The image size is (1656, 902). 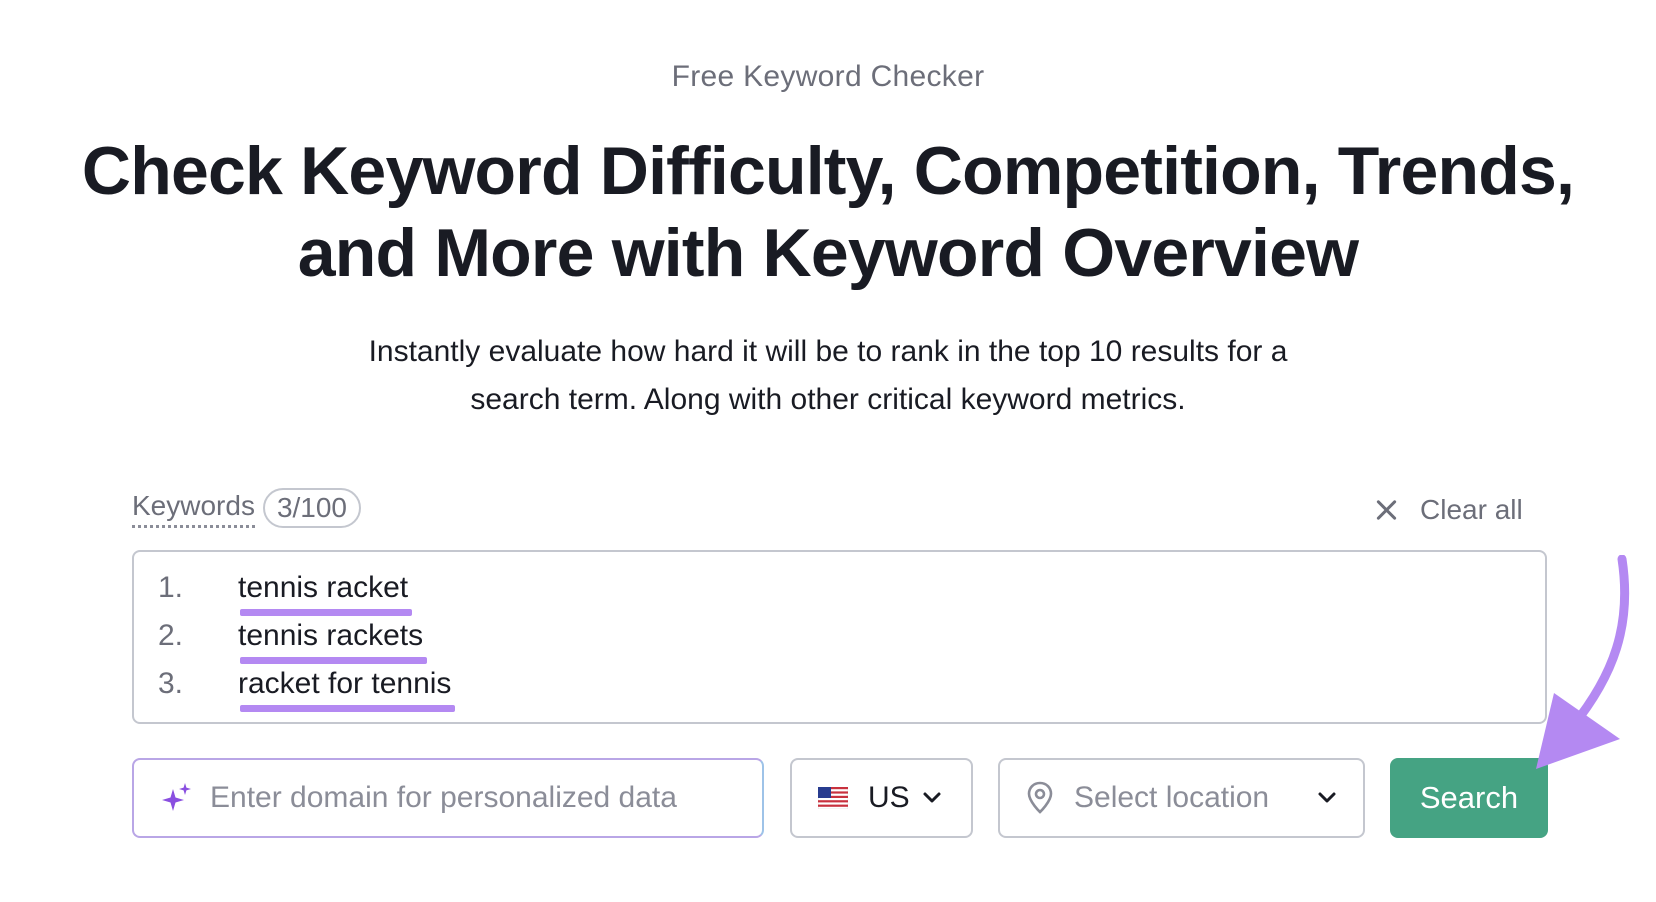 I want to click on location-pin-icon, so click(x=1040, y=797).